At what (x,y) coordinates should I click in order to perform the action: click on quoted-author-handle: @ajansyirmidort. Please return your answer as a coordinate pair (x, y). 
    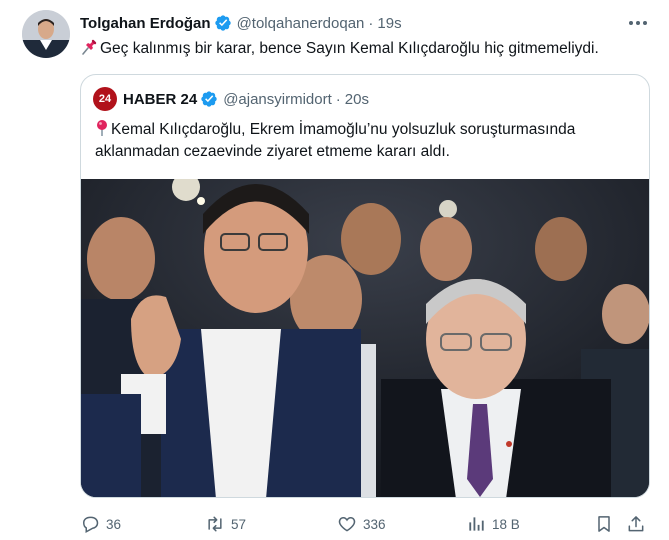
    Looking at the image, I should click on (277, 99).